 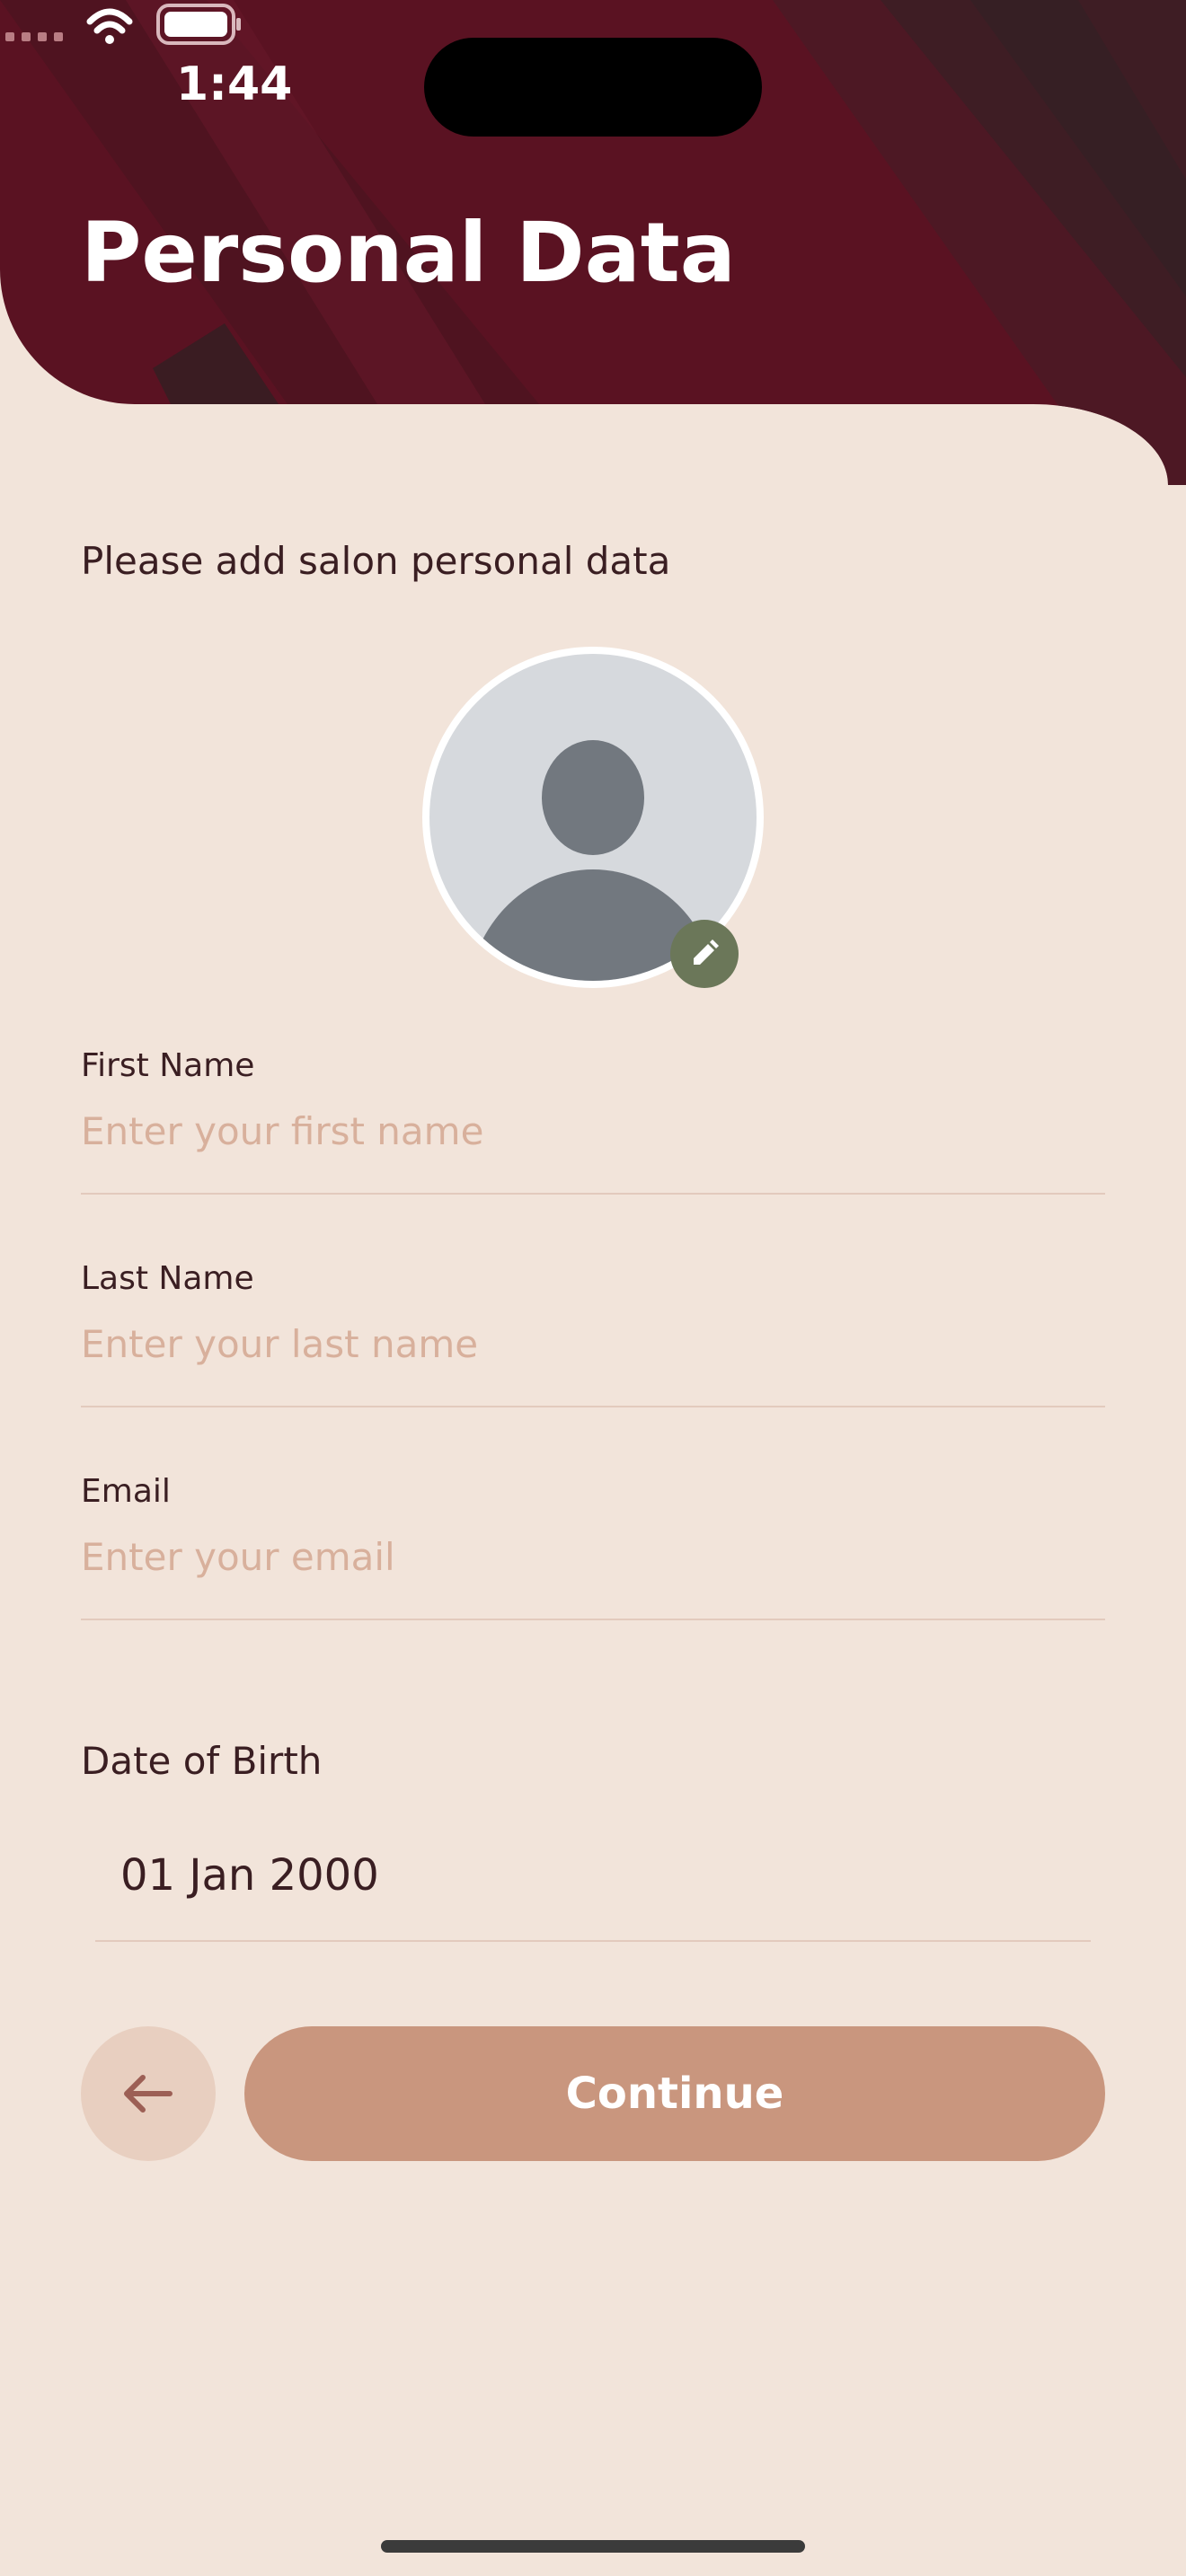 What do you see at coordinates (126, 1491) in the screenshot?
I see `email-label: Email` at bounding box center [126, 1491].